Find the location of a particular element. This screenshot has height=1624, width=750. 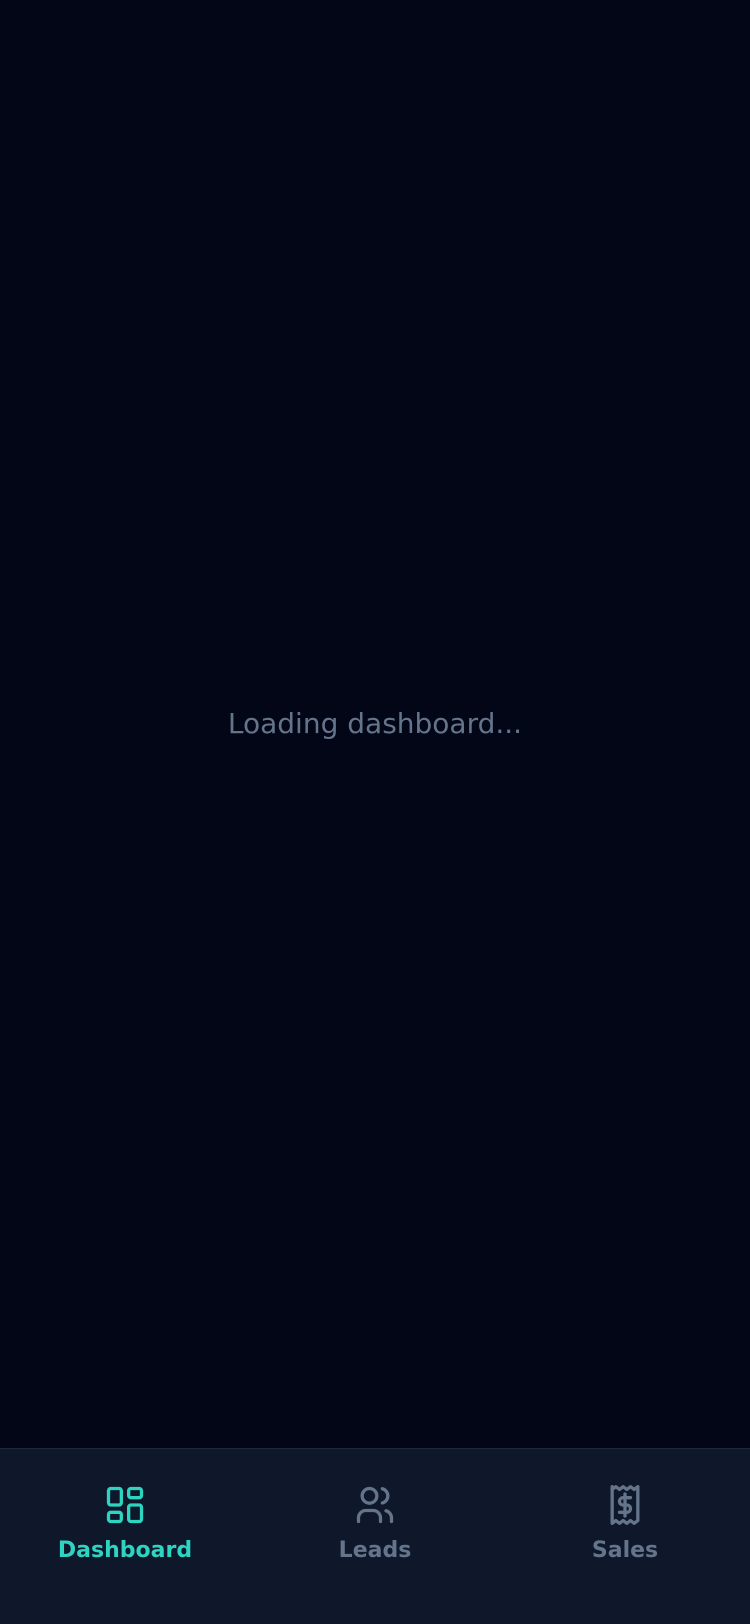

tab-dashboard-label: Dashboard is located at coordinates (125, 1550).